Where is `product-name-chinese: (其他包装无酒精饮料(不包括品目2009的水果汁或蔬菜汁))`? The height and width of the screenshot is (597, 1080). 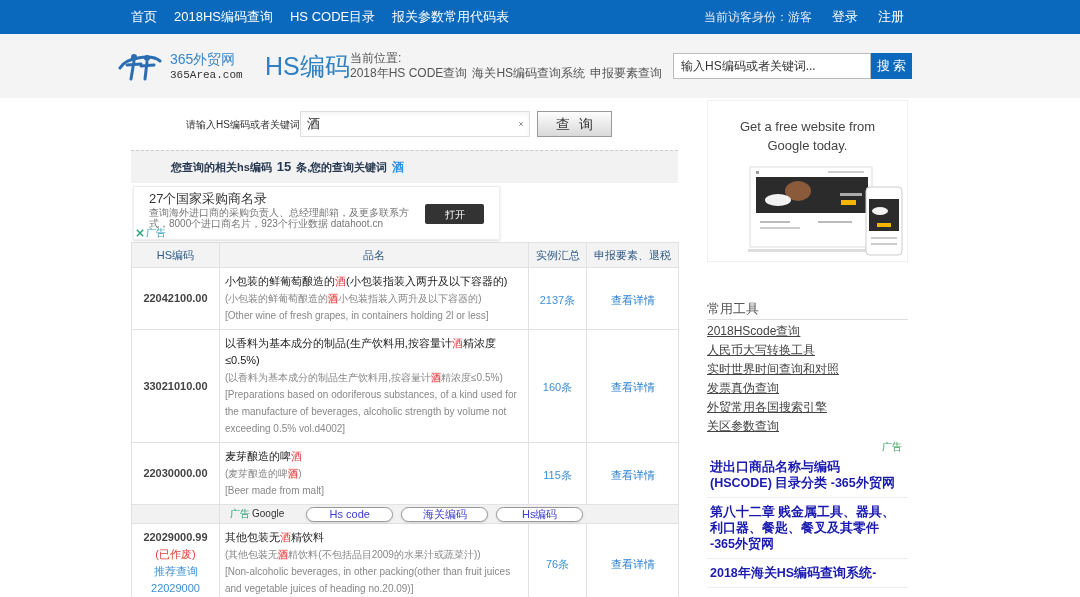 product-name-chinese: (其他包装无酒精饮料(不包括品目2009的水果汁或蔬菜汁)) is located at coordinates (353, 555).